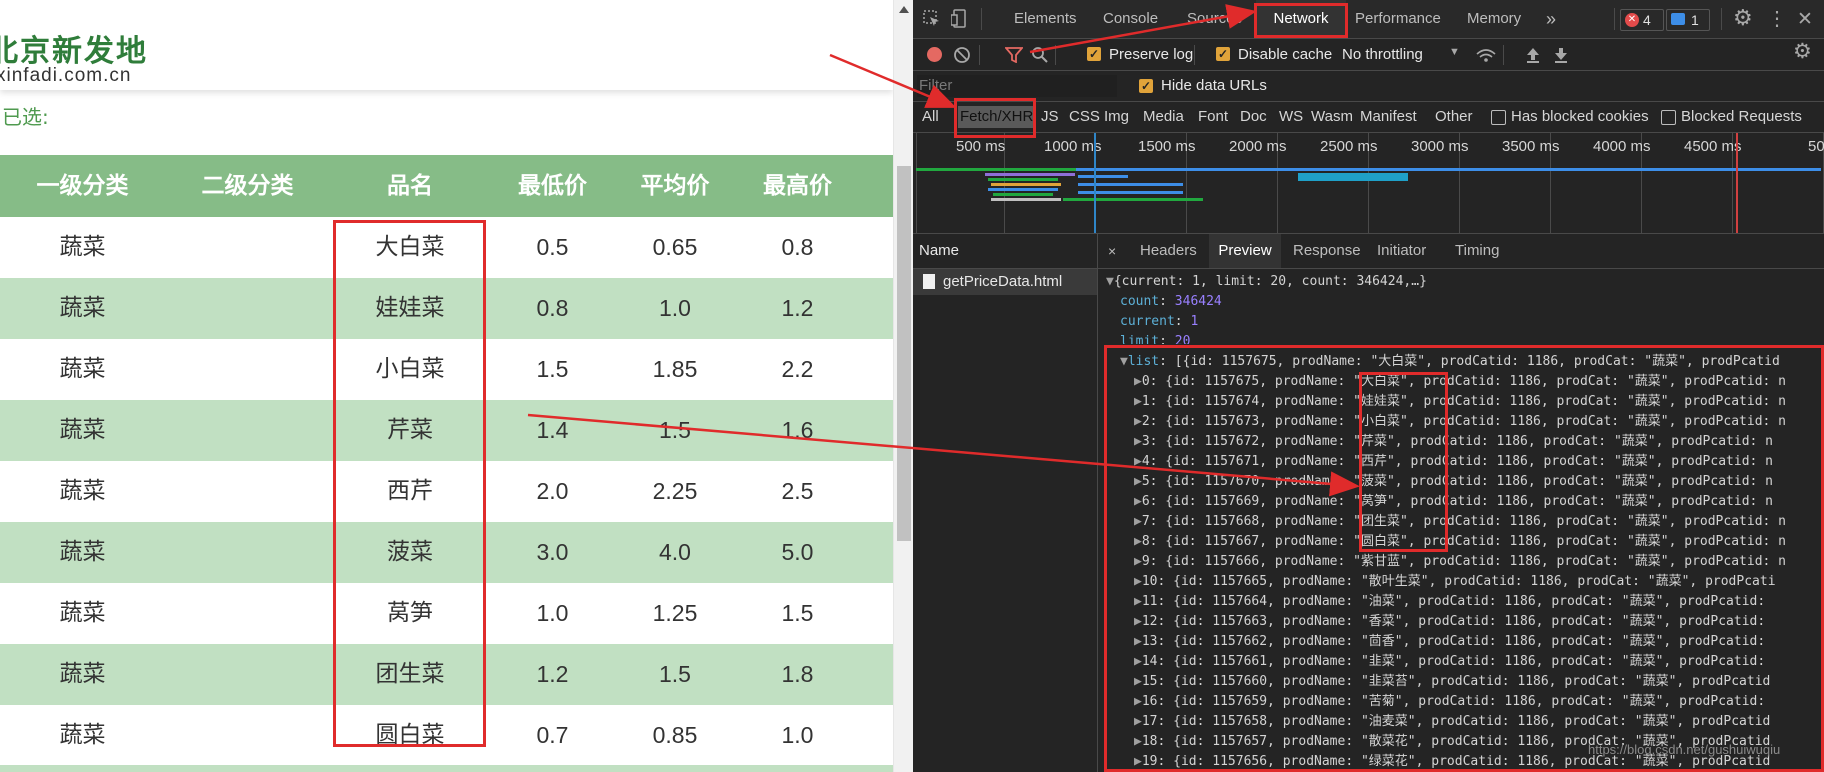 The image size is (1824, 772). I want to click on table-cell: 2.2, so click(797, 369).